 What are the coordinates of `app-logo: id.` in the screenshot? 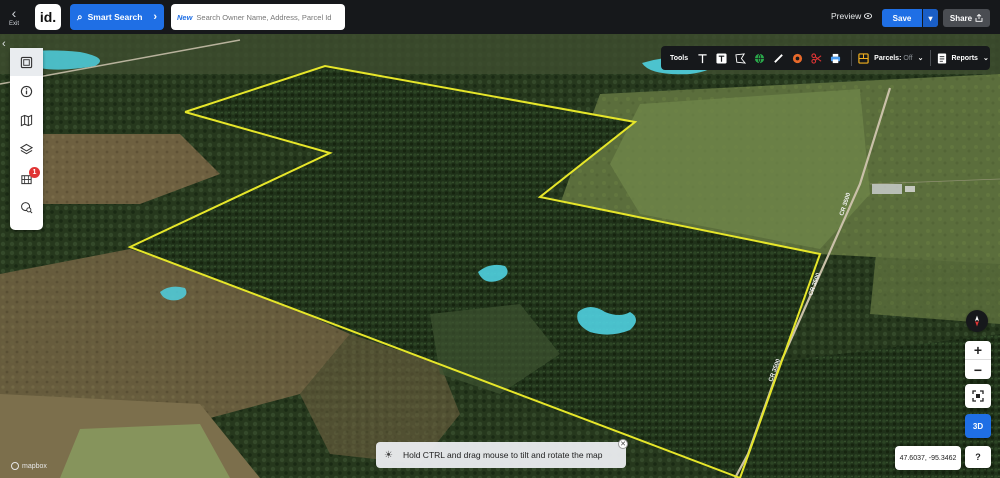 It's located at (48, 17).